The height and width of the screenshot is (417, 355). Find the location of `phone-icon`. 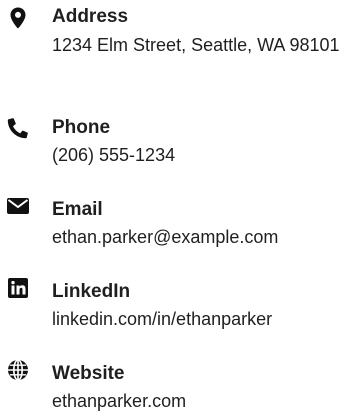

phone-icon is located at coordinates (18, 128).